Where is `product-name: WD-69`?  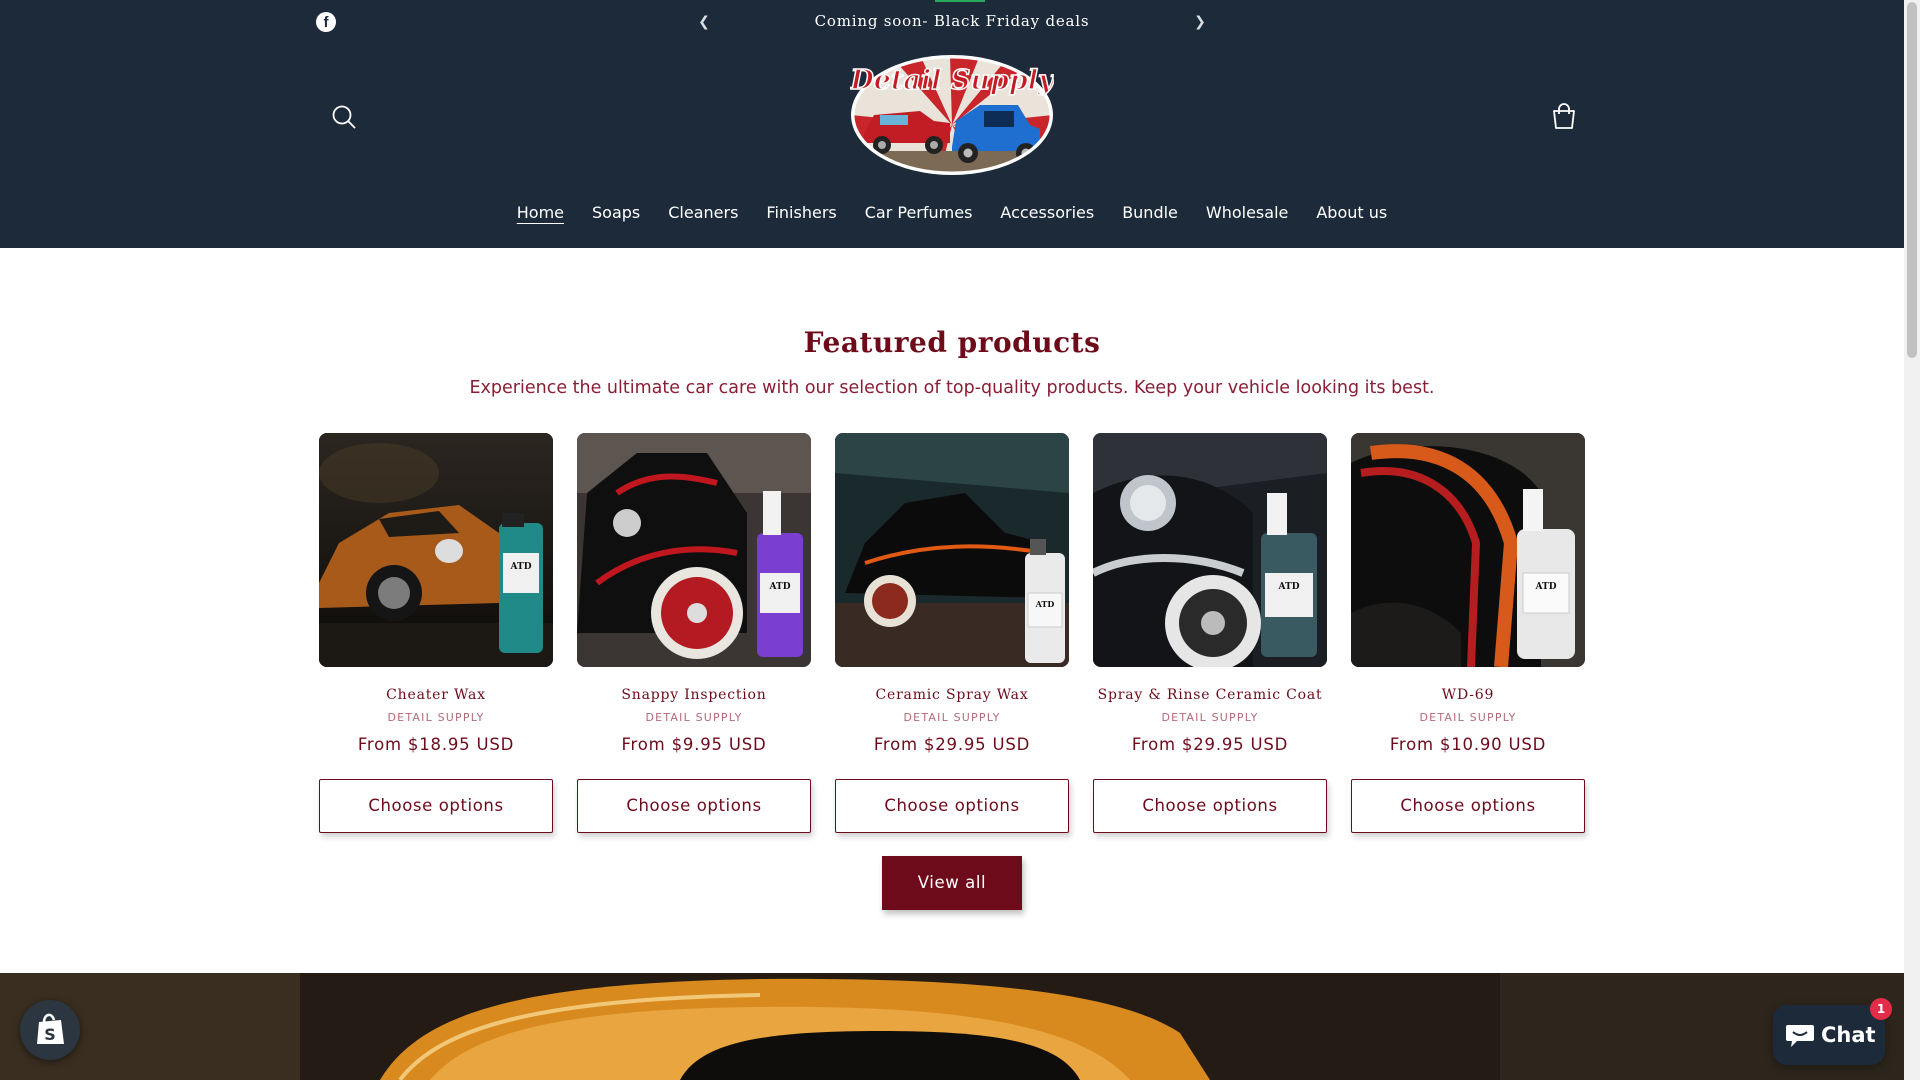
product-name: WD-69 is located at coordinates (1468, 695).